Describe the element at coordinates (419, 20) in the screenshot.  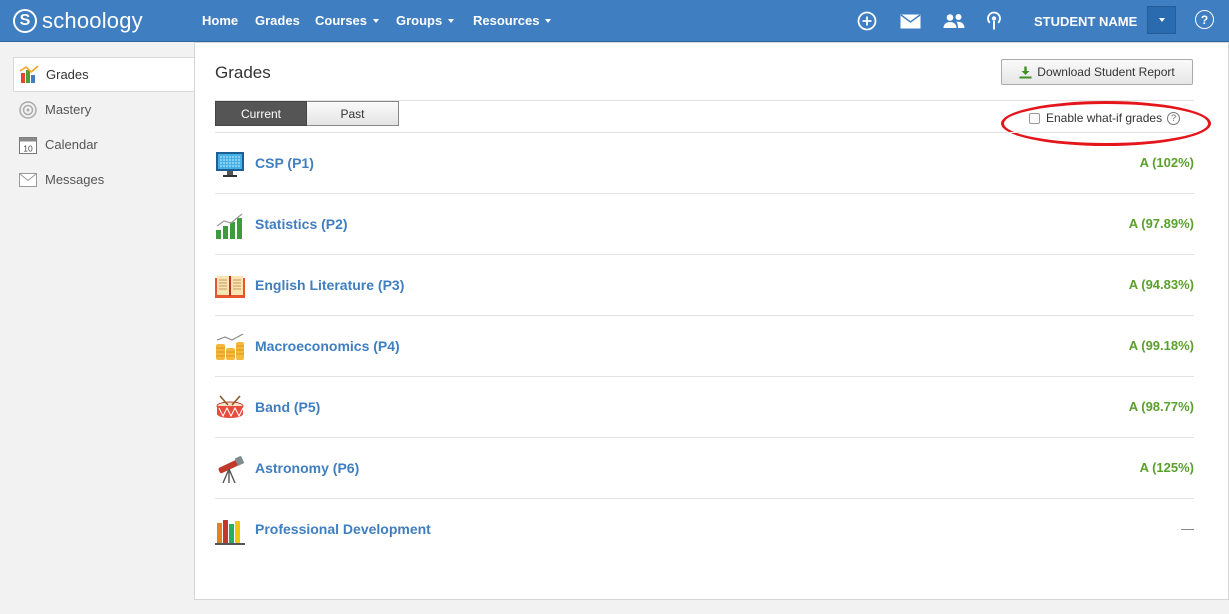
I see `nav-groups-label: Groups` at that location.